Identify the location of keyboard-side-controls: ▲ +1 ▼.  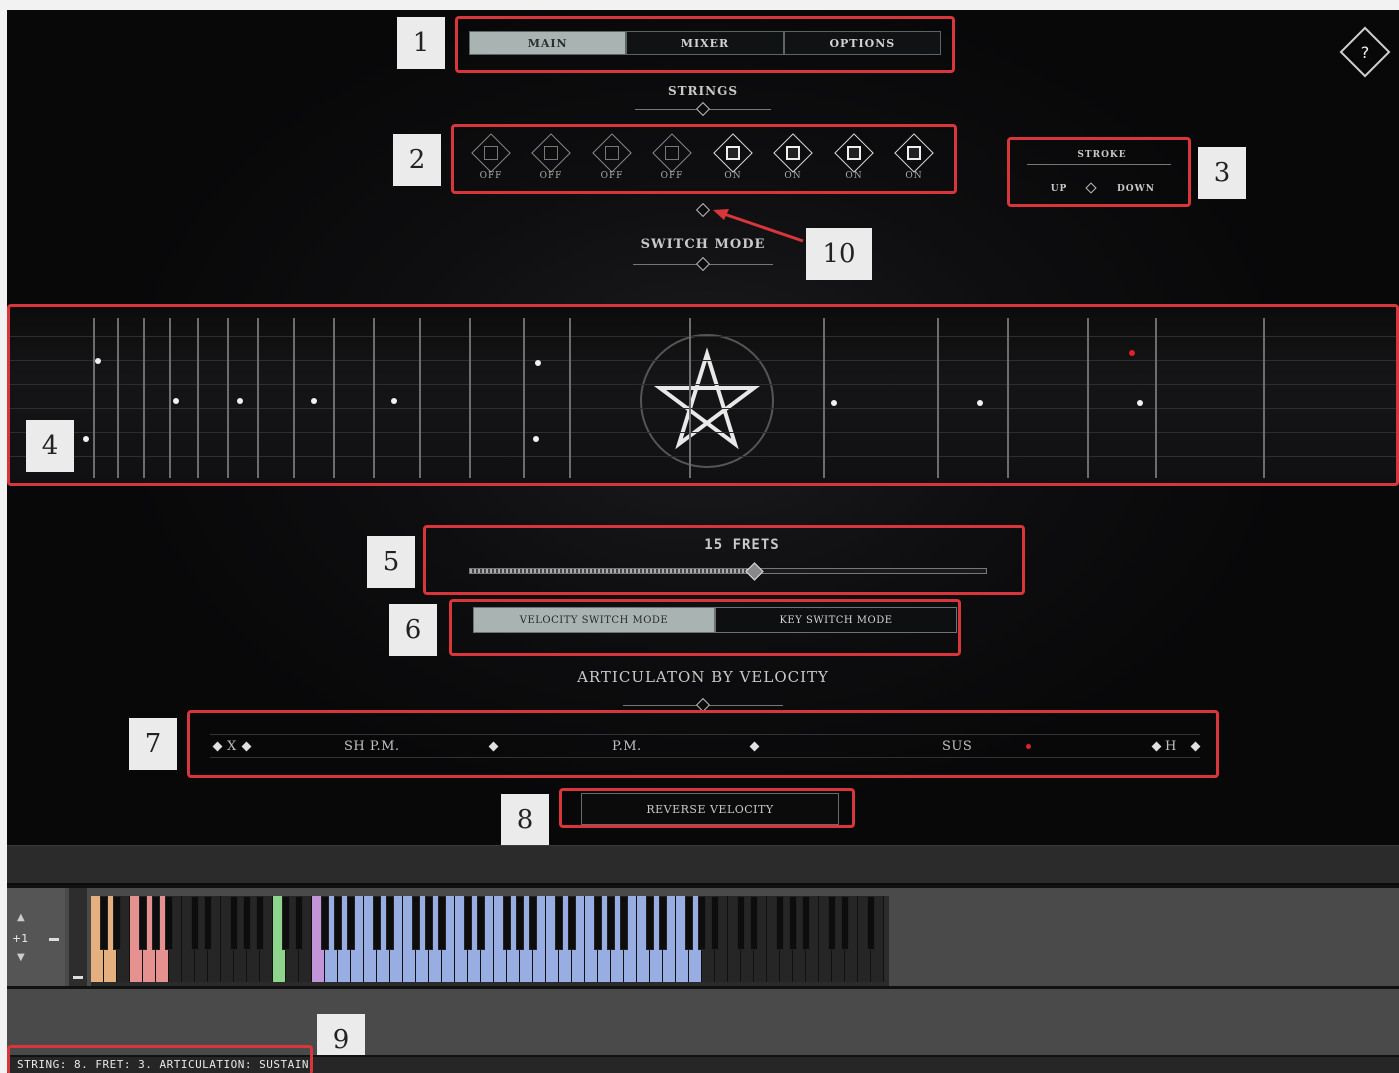
(36, 937).